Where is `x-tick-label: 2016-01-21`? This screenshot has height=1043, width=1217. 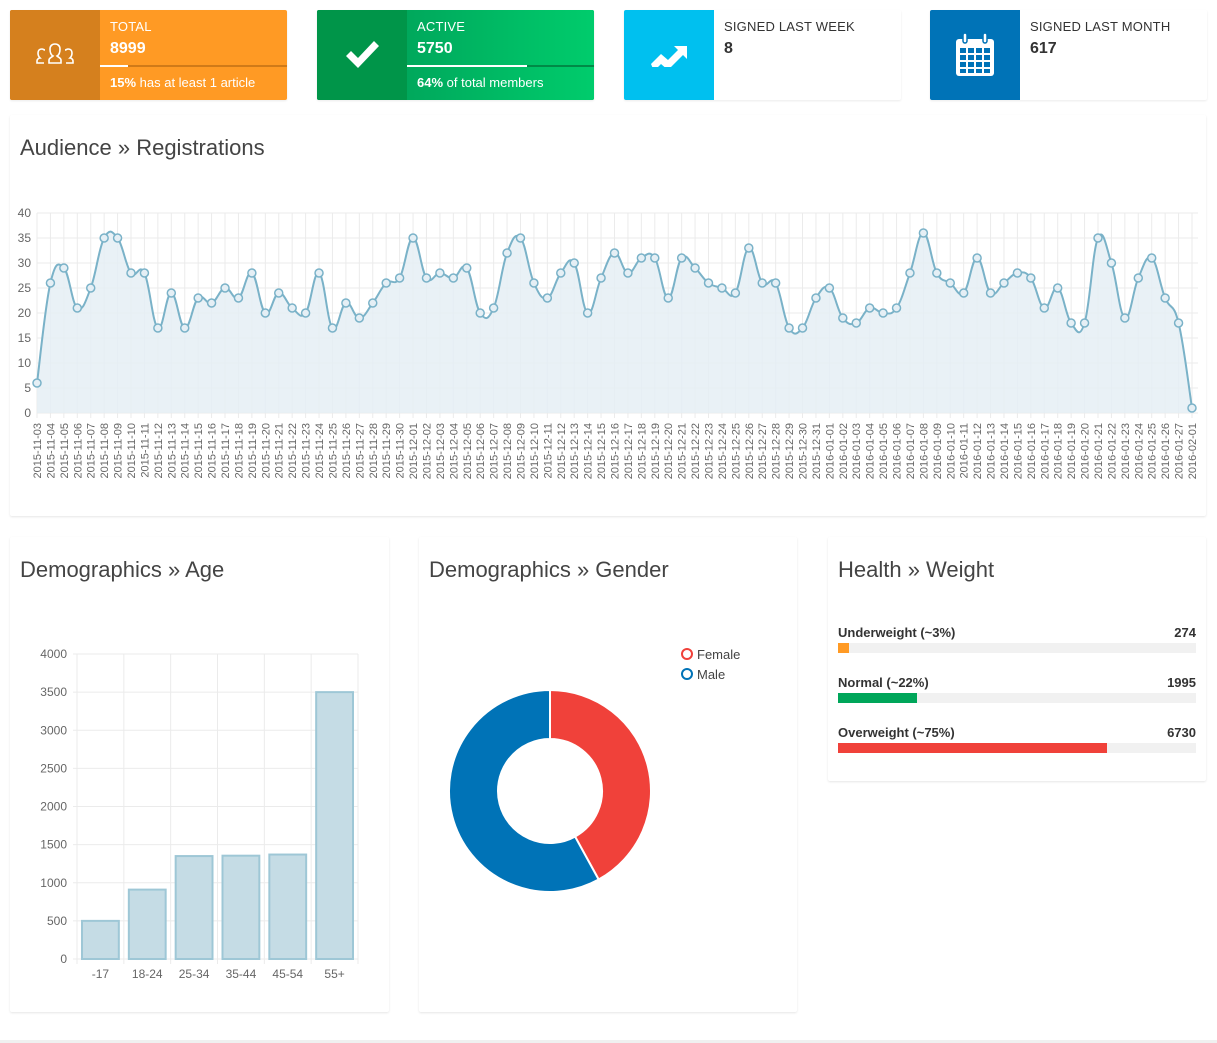 x-tick-label: 2016-01-21 is located at coordinates (1099, 451).